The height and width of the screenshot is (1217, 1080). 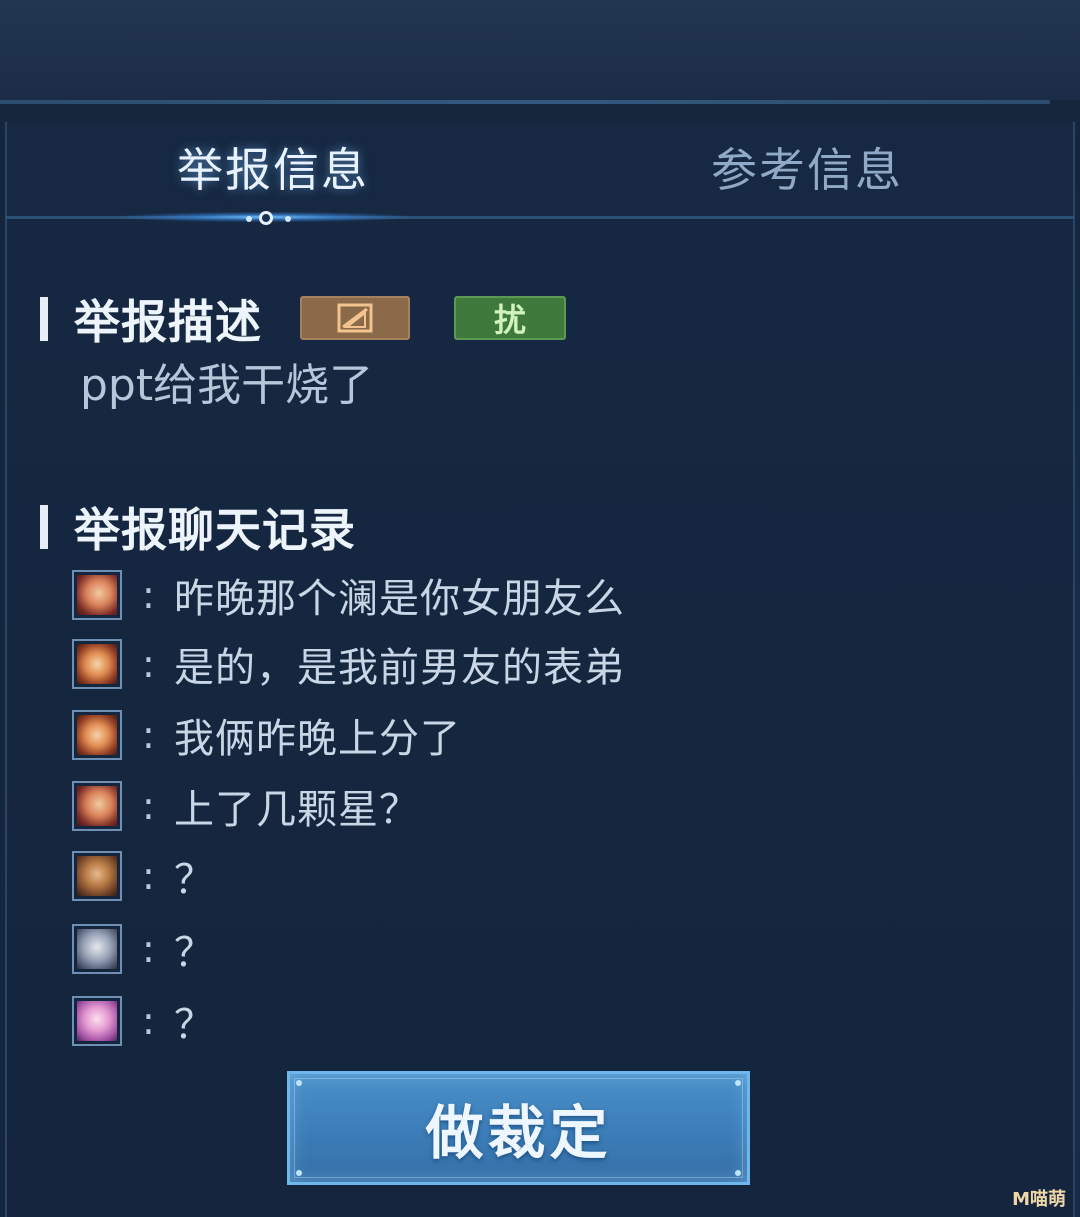 What do you see at coordinates (807, 170) in the screenshot?
I see `tab-reference-info: 参考信息` at bounding box center [807, 170].